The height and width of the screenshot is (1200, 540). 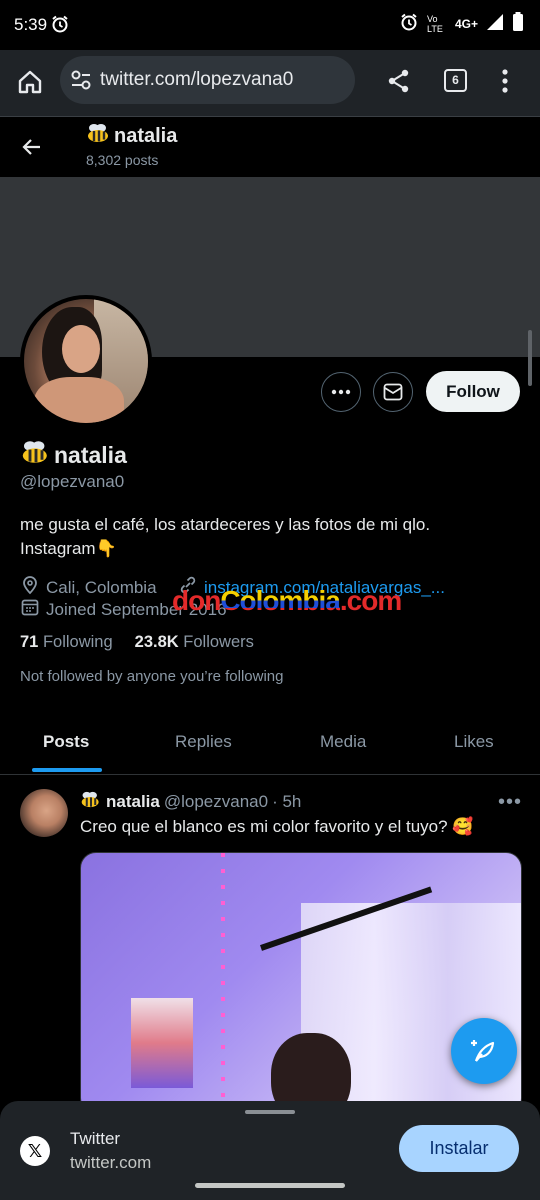 What do you see at coordinates (44, 813) in the screenshot?
I see `post-avatar` at bounding box center [44, 813].